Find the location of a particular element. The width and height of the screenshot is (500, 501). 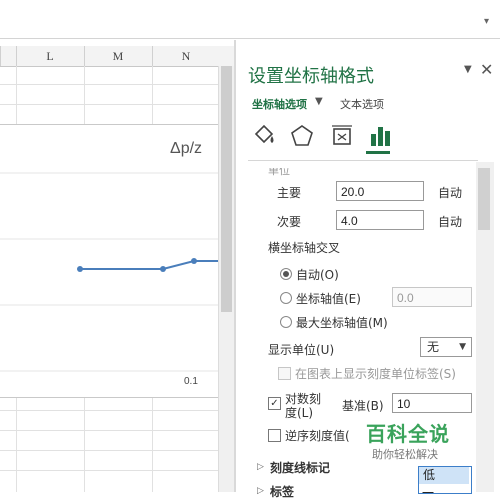

column-header-m: M is located at coordinates (117, 56).